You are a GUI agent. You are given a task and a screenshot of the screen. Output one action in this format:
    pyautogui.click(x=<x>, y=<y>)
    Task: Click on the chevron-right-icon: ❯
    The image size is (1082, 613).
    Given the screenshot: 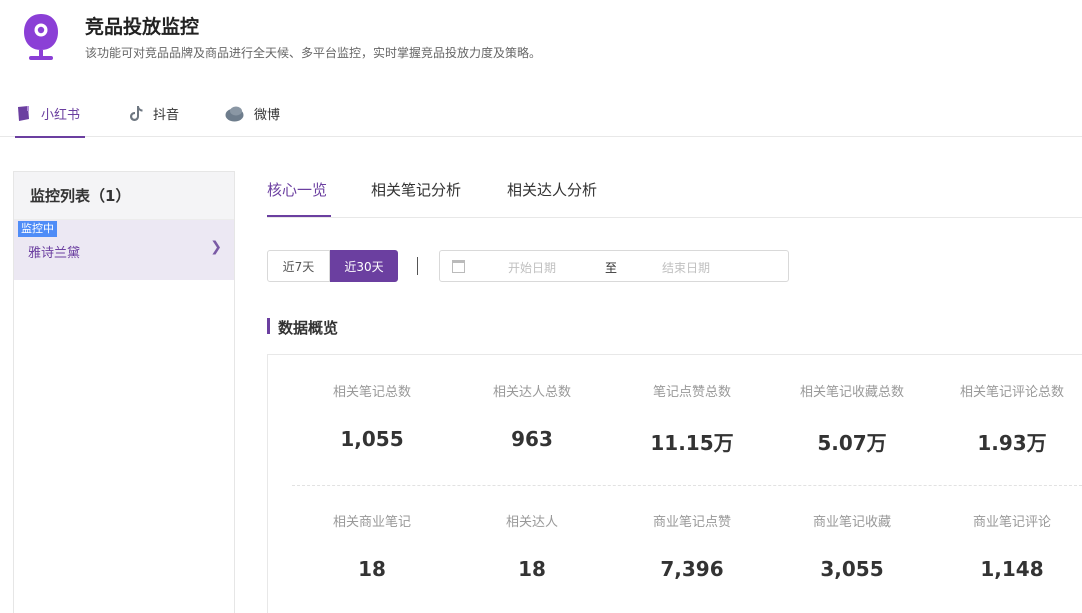 What is the action you would take?
    pyautogui.click(x=216, y=247)
    